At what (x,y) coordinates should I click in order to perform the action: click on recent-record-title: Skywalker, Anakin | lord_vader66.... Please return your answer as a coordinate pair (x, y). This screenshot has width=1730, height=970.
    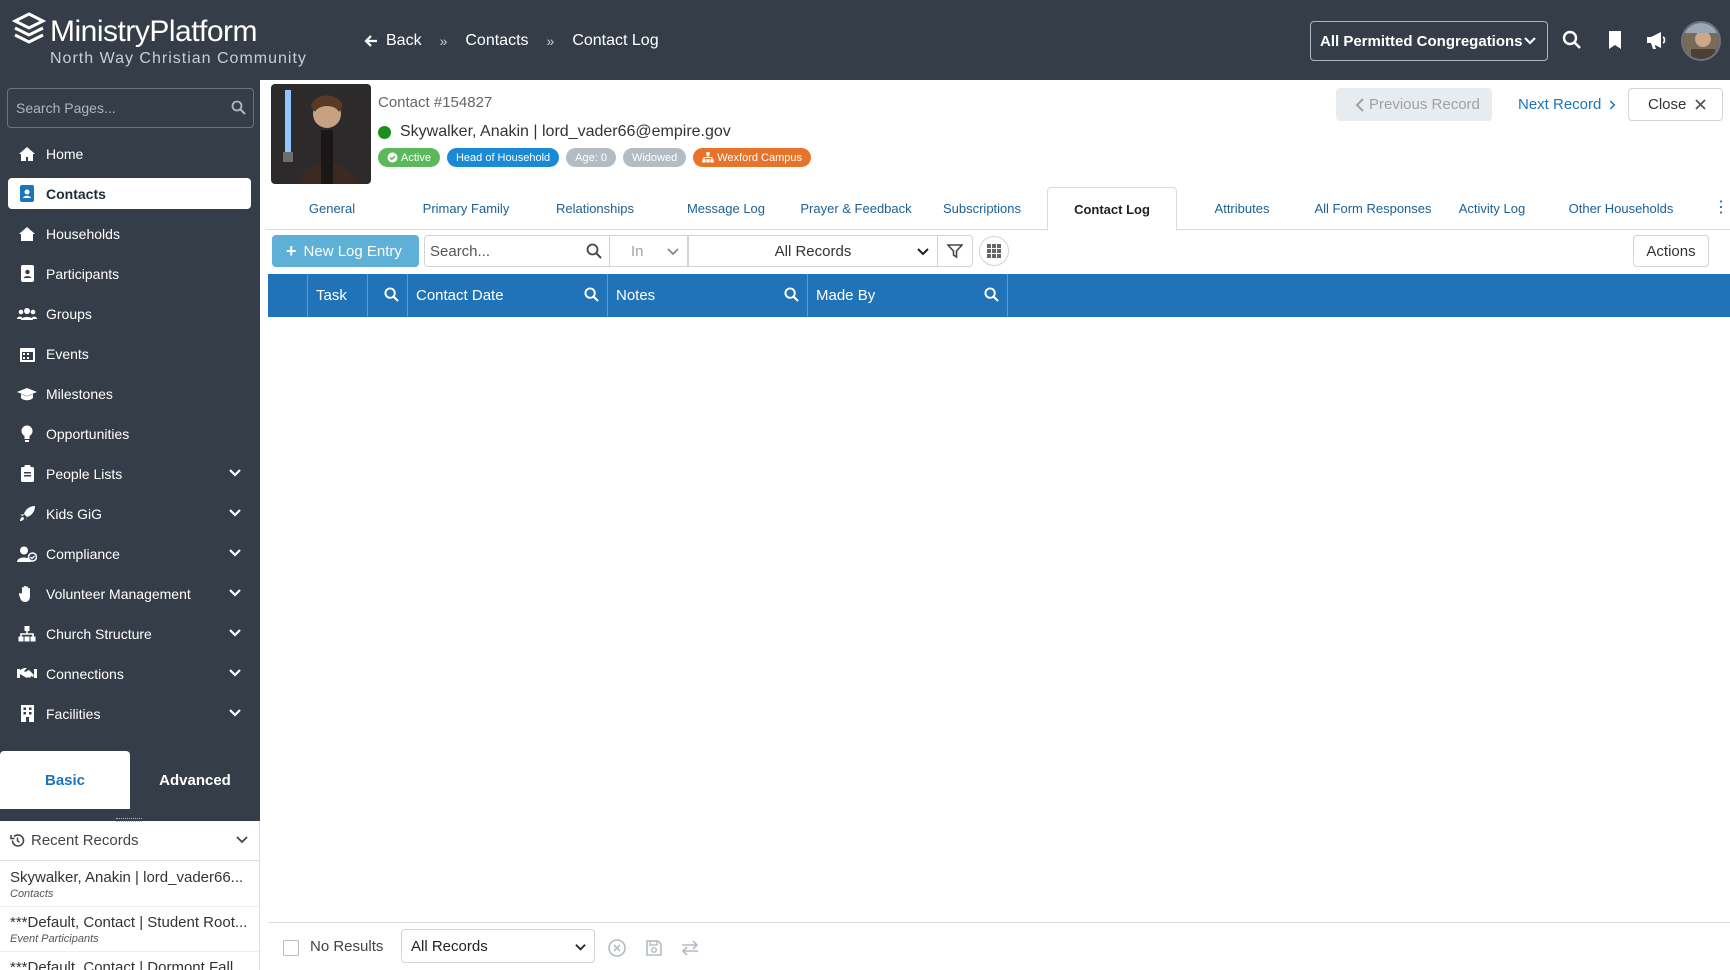
    Looking at the image, I should click on (127, 877).